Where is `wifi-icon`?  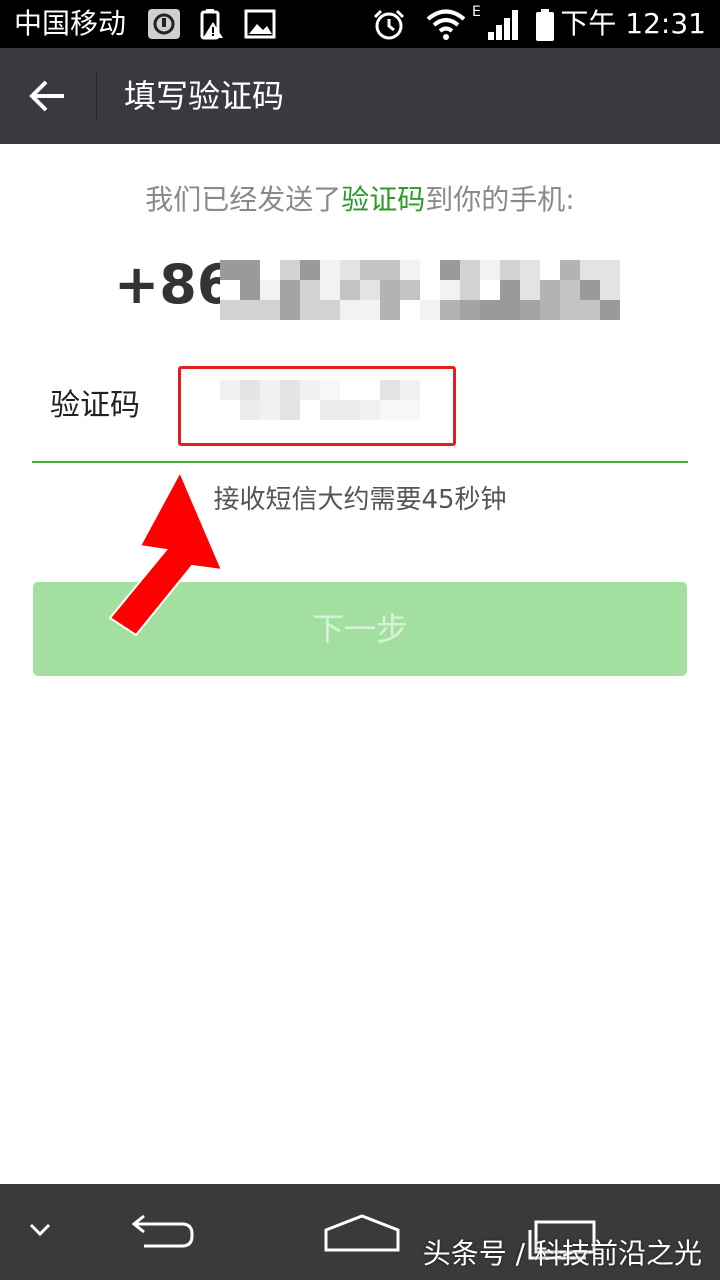 wifi-icon is located at coordinates (446, 24).